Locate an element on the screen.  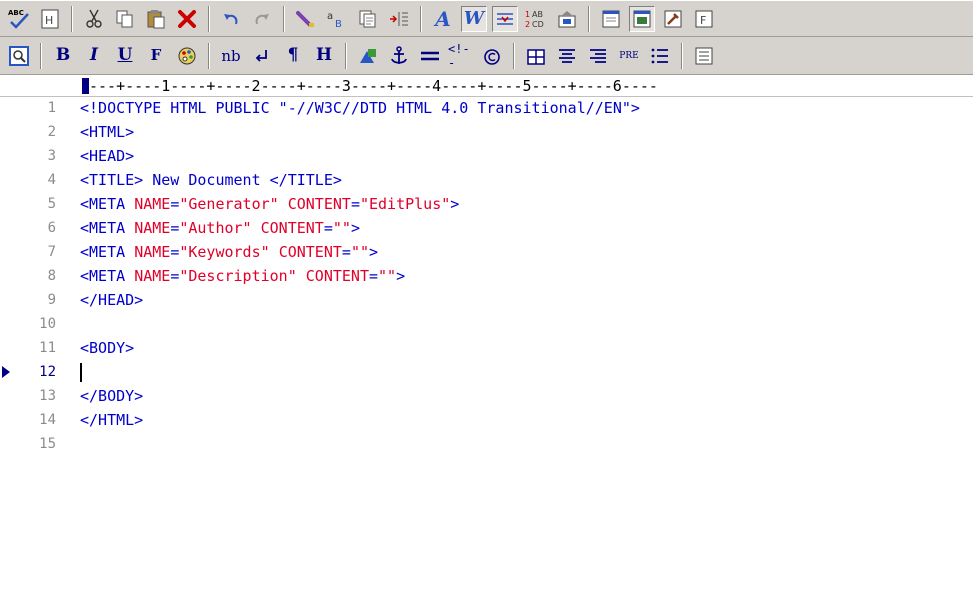
code-line: 3 <HEAD> is located at coordinates (486, 156).